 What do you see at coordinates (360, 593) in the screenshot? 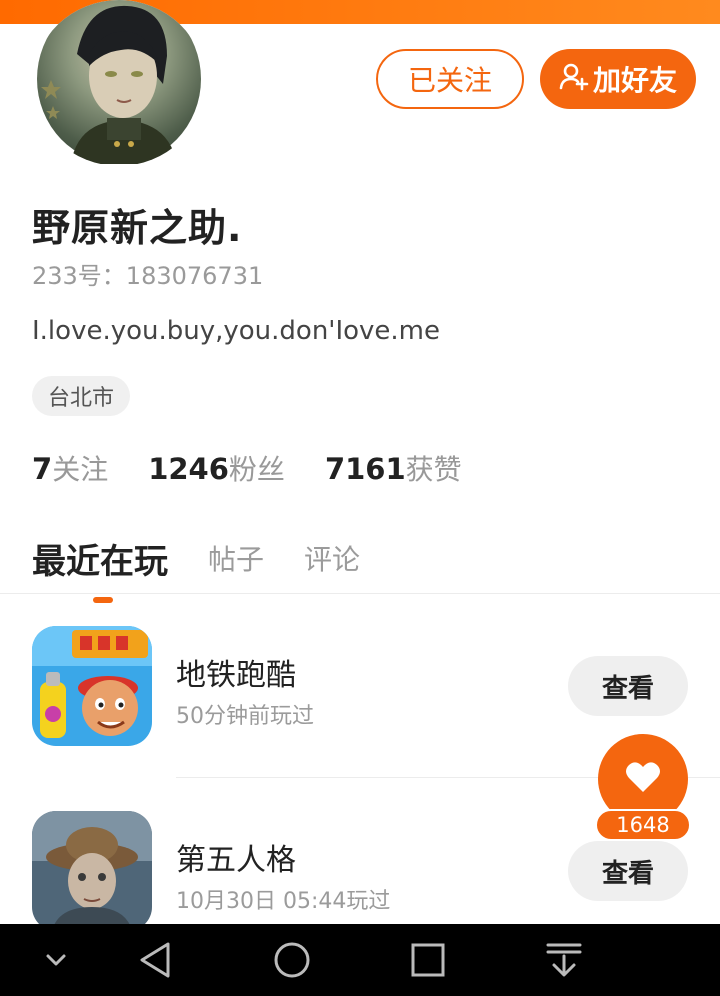
I see `tabs-divider` at bounding box center [360, 593].